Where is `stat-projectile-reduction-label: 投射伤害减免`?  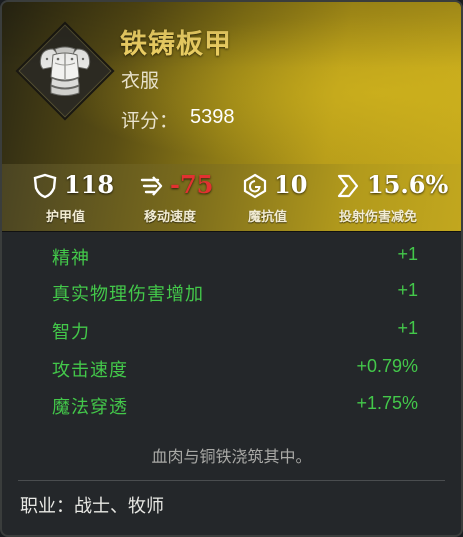
stat-projectile-reduction-label: 投射伤害减免 is located at coordinates (378, 217).